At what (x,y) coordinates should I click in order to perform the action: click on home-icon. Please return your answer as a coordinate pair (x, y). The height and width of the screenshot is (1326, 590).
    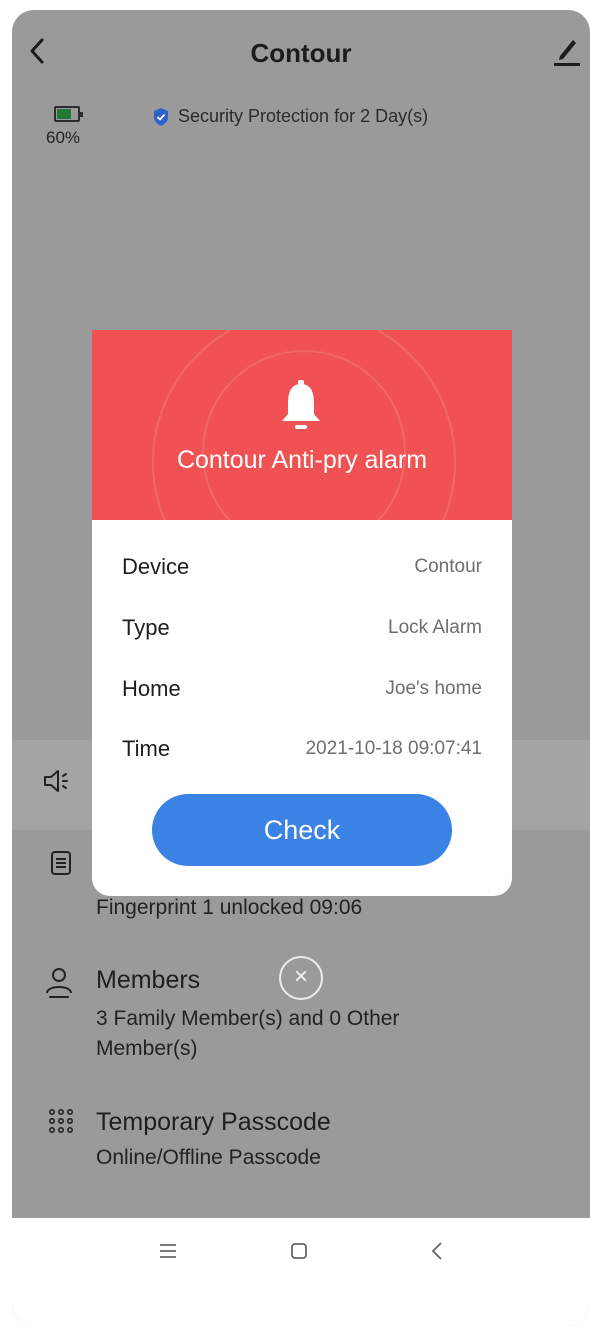
    Looking at the image, I should click on (299, 1251).